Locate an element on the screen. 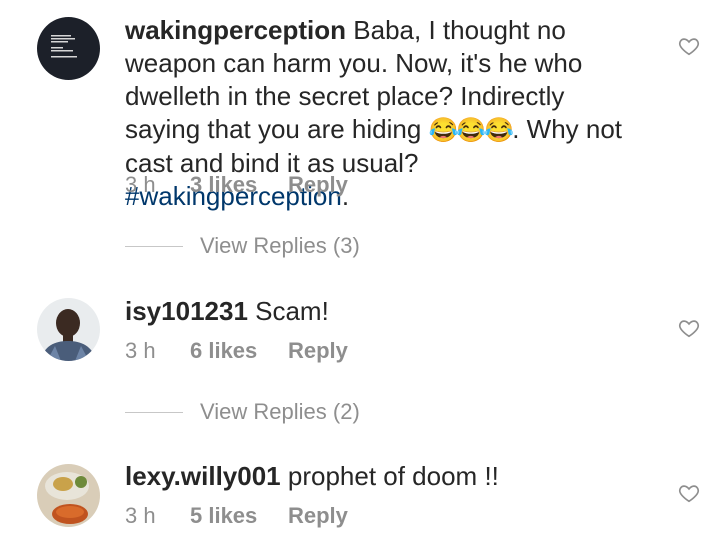 This screenshot has width=721, height=557. view-replies-label: View Replies (2) is located at coordinates (280, 411).